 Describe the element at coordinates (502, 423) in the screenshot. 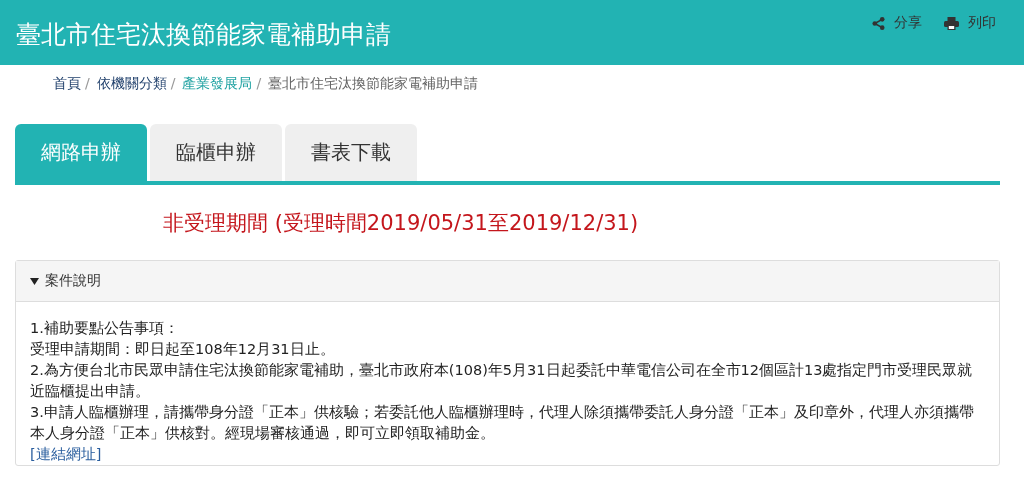

I see `paragraph: 3.申請人臨櫃辦理，請攜帶身分證「正本」供核驗；若委託他人臨櫃辦理時，代理人除須攜帶委託人身分證「正本」及印章外，代理人亦須攜帶本人身分證「正本」供核對。經現場審核通過，即可立即領取補助金。` at that location.